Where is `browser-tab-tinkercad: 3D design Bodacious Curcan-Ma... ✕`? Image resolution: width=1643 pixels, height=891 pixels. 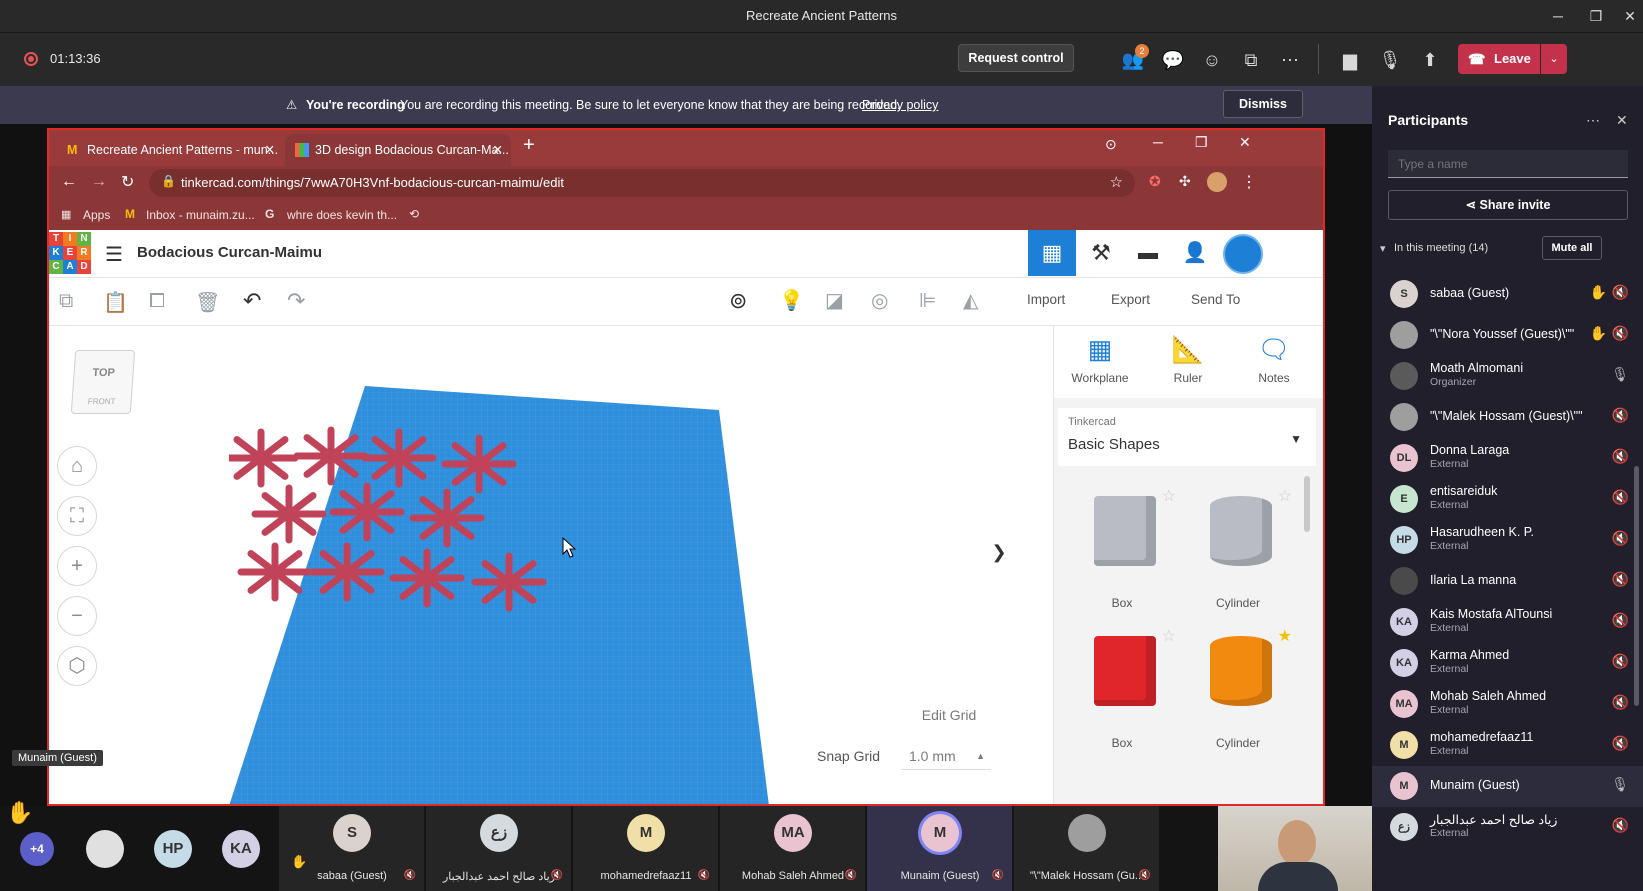 browser-tab-tinkercad: 3D design Bodacious Curcan-Ma... ✕ is located at coordinates (398, 150).